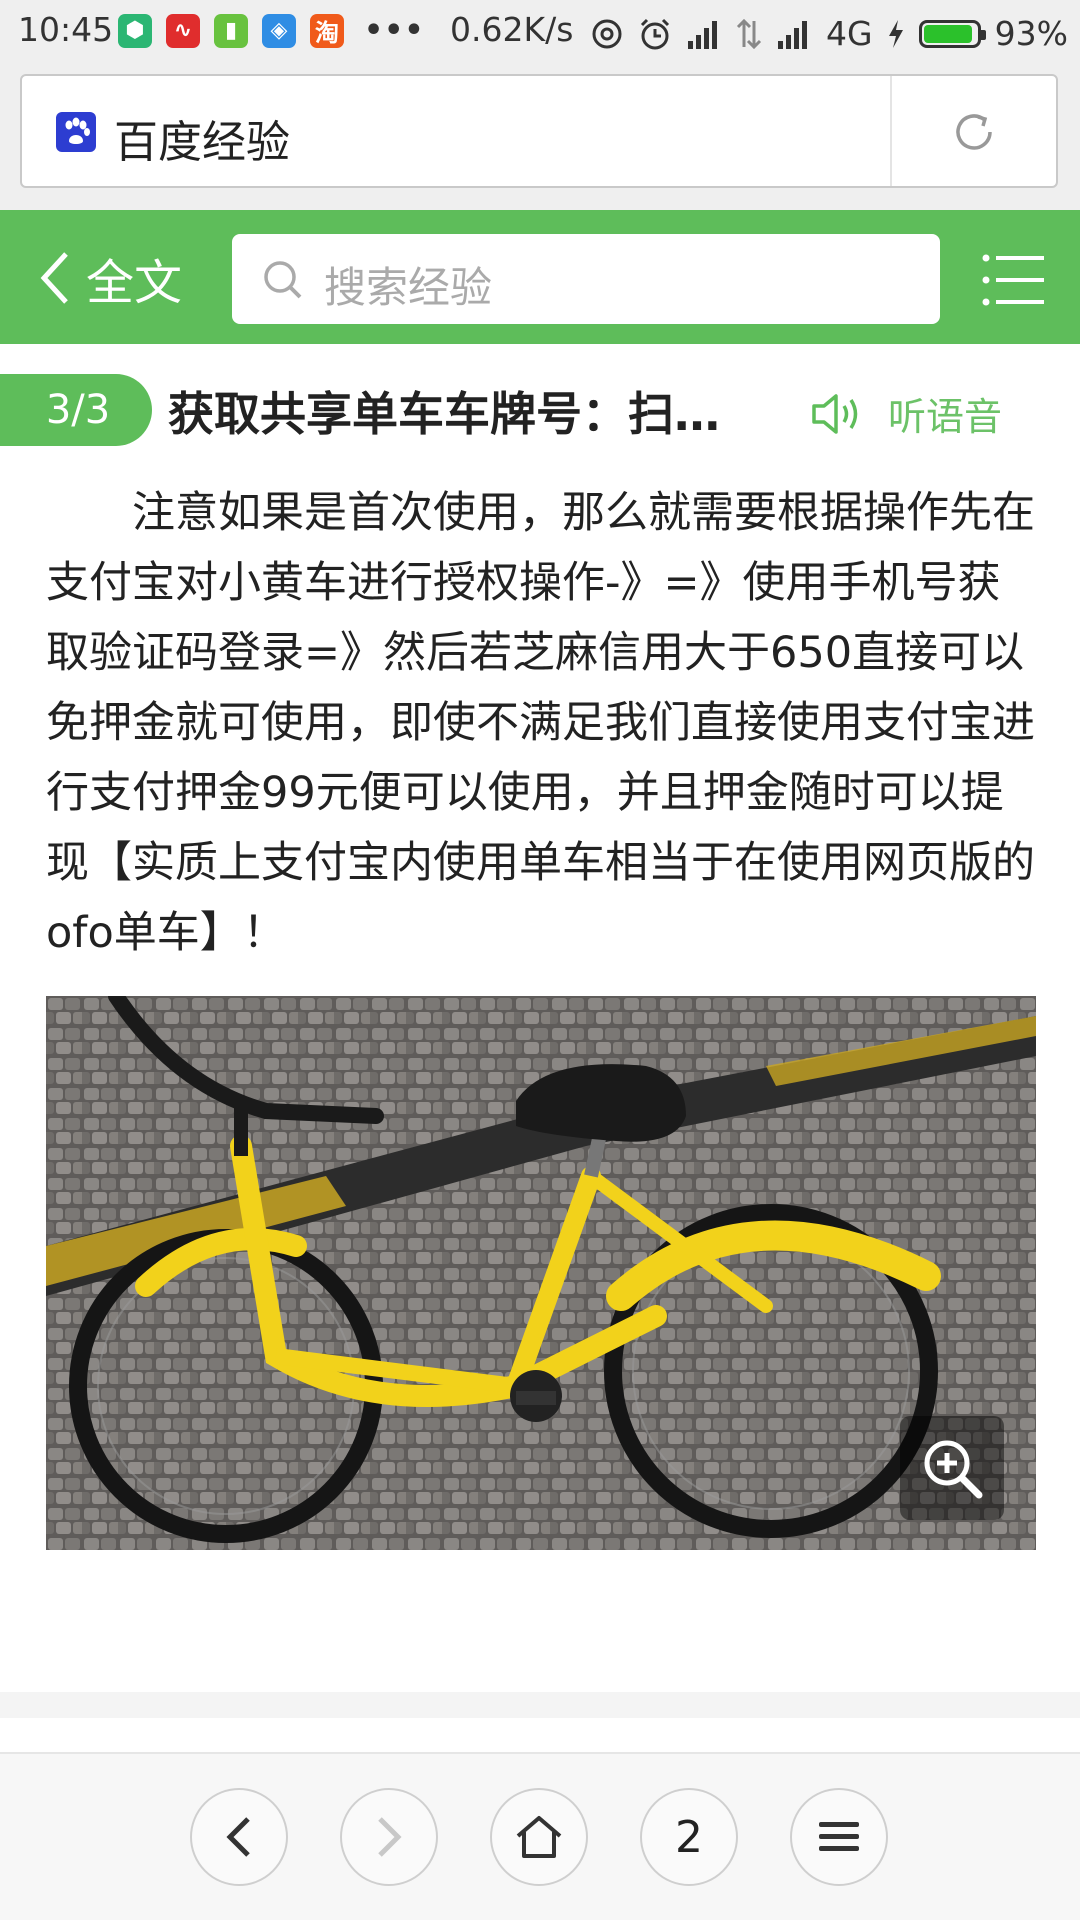  I want to click on browser-bottom-nav: 2, so click(540, 1836).